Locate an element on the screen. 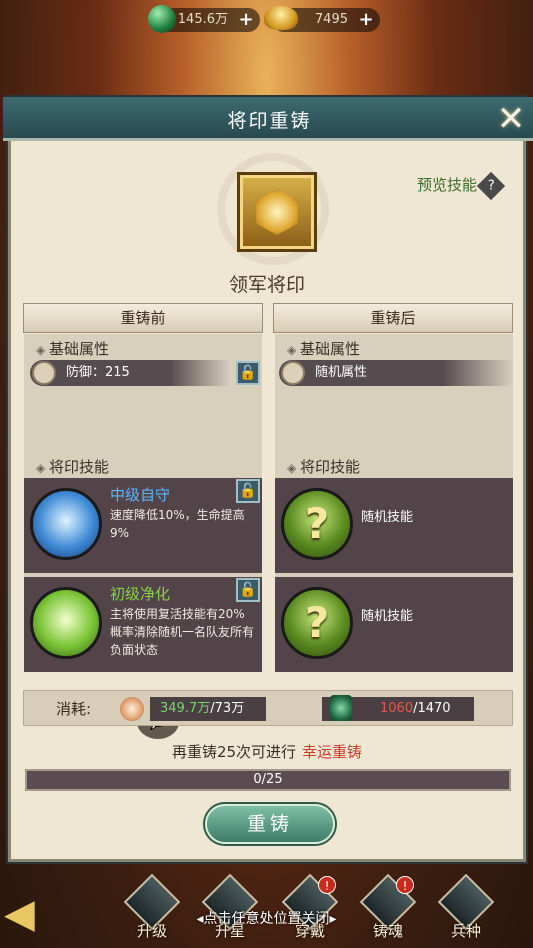 This screenshot has height=948, width=533. before-attr-row: 防御：215 is located at coordinates (130, 373).